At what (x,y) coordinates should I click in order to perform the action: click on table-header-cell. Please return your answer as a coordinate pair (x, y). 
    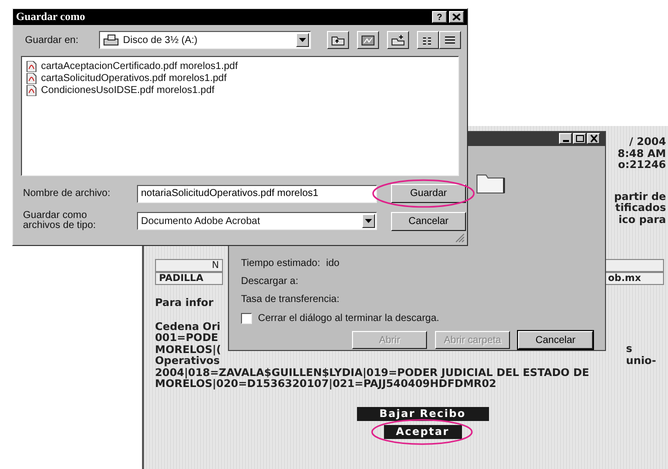
    Looking at the image, I should click on (634, 265).